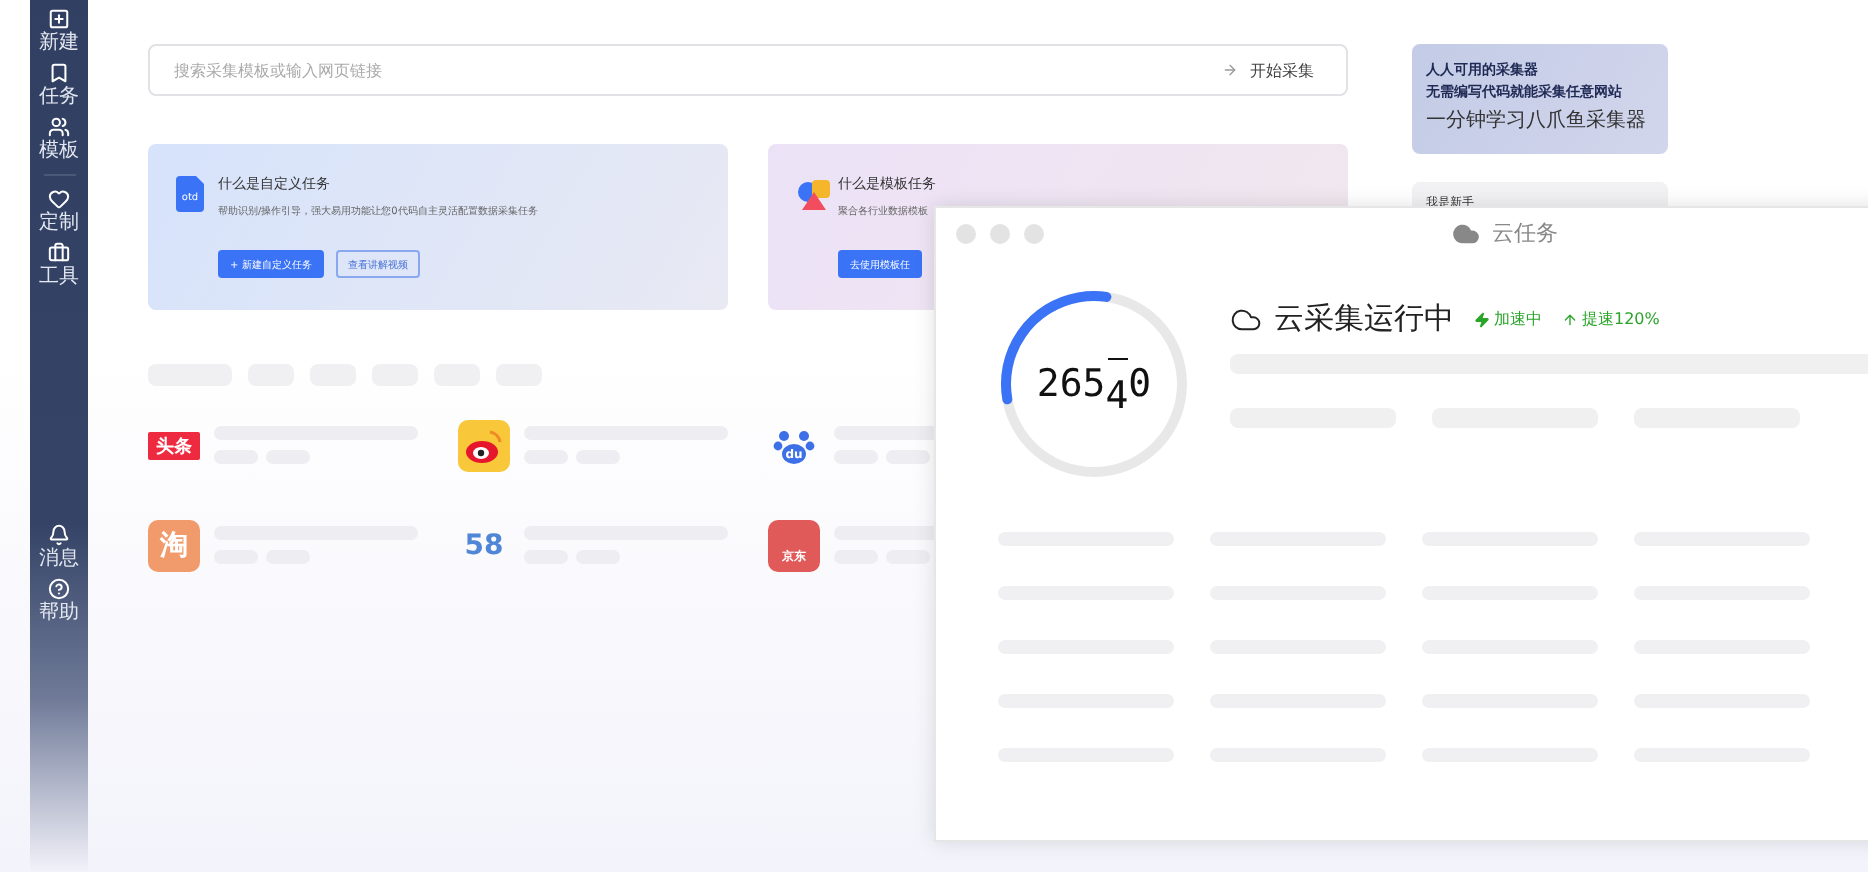 The height and width of the screenshot is (872, 1868). Describe the element at coordinates (1364, 319) in the screenshot. I see `status-text: 云采集运行中` at that location.